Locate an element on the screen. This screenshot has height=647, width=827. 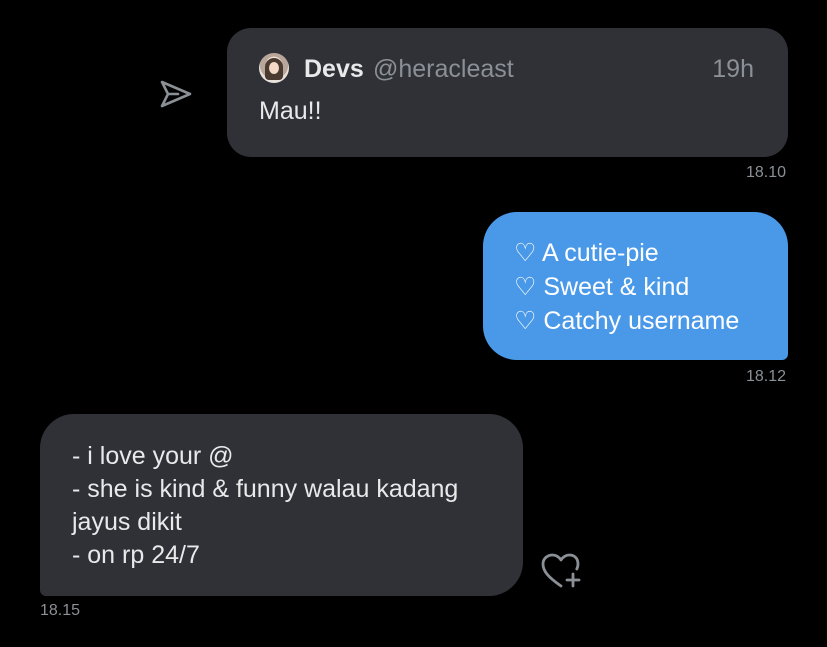
message-line: ♡ A cutie-pie is located at coordinates (586, 253).